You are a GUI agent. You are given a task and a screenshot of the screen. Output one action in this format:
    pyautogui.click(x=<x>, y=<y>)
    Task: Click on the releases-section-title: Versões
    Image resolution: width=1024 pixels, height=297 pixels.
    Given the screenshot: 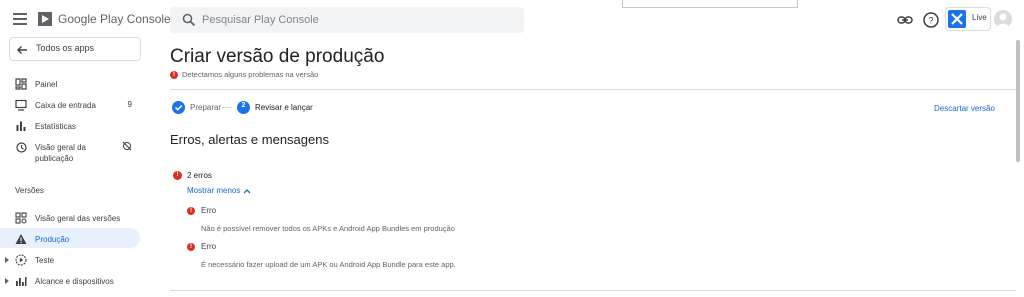 What is the action you would take?
    pyautogui.click(x=29, y=190)
    